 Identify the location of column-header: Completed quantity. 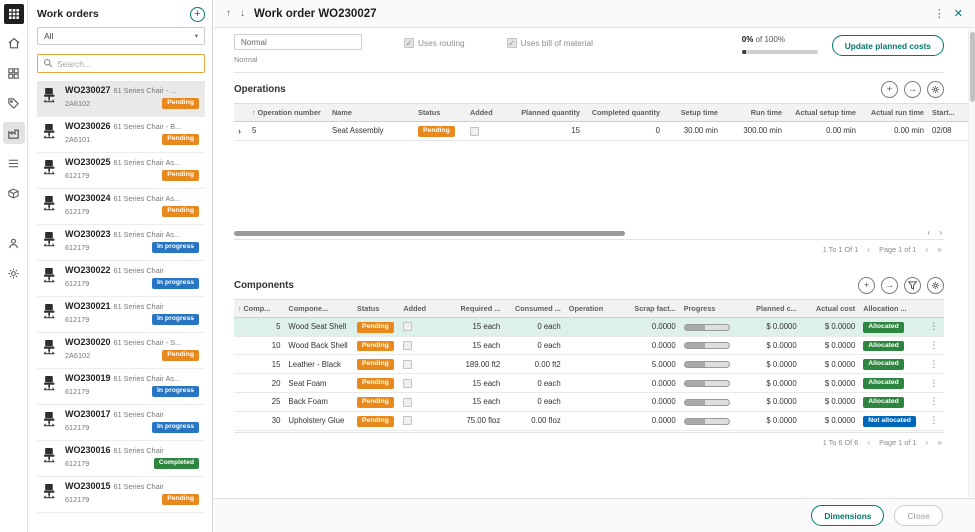
(624, 112).